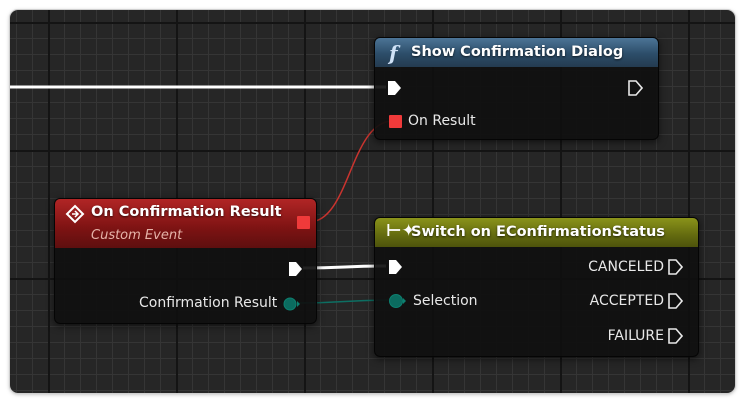 The image size is (747, 405). What do you see at coordinates (675, 301) in the screenshot?
I see `accepted-exec-pin` at bounding box center [675, 301].